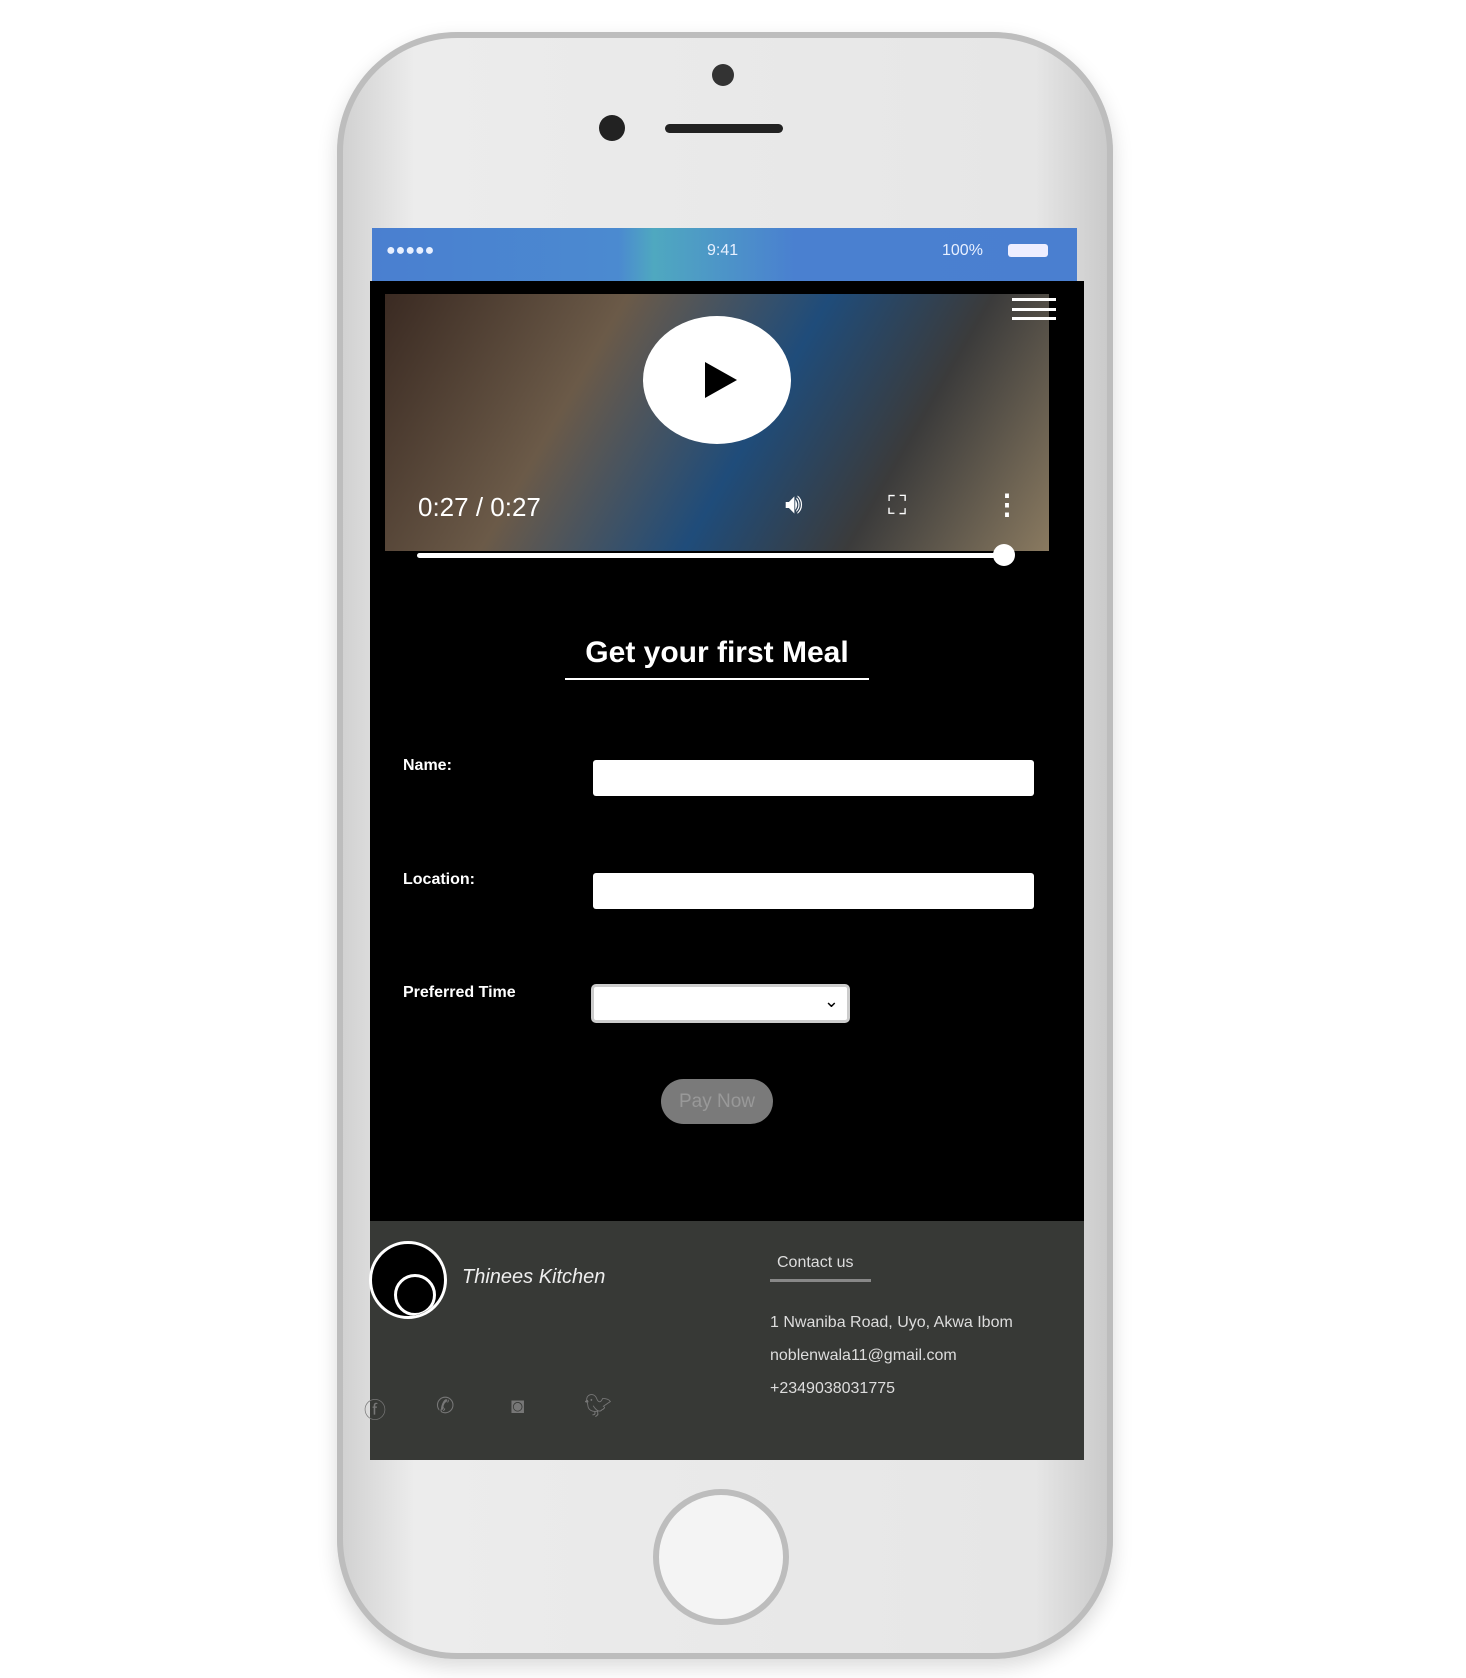 The width and height of the screenshot is (1466, 1678). I want to click on speaker, so click(724, 128).